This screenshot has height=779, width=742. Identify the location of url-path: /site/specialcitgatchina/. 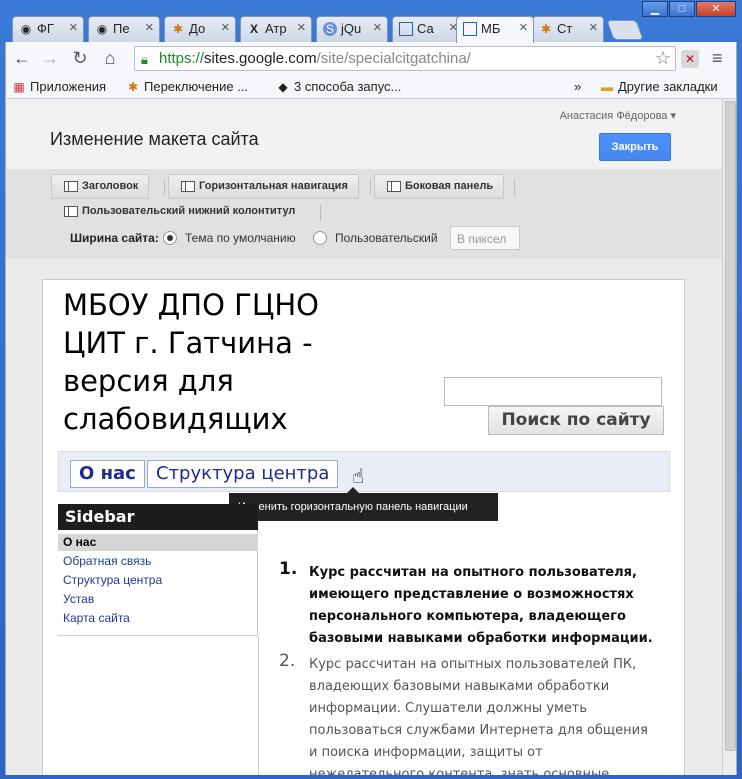
(393, 58).